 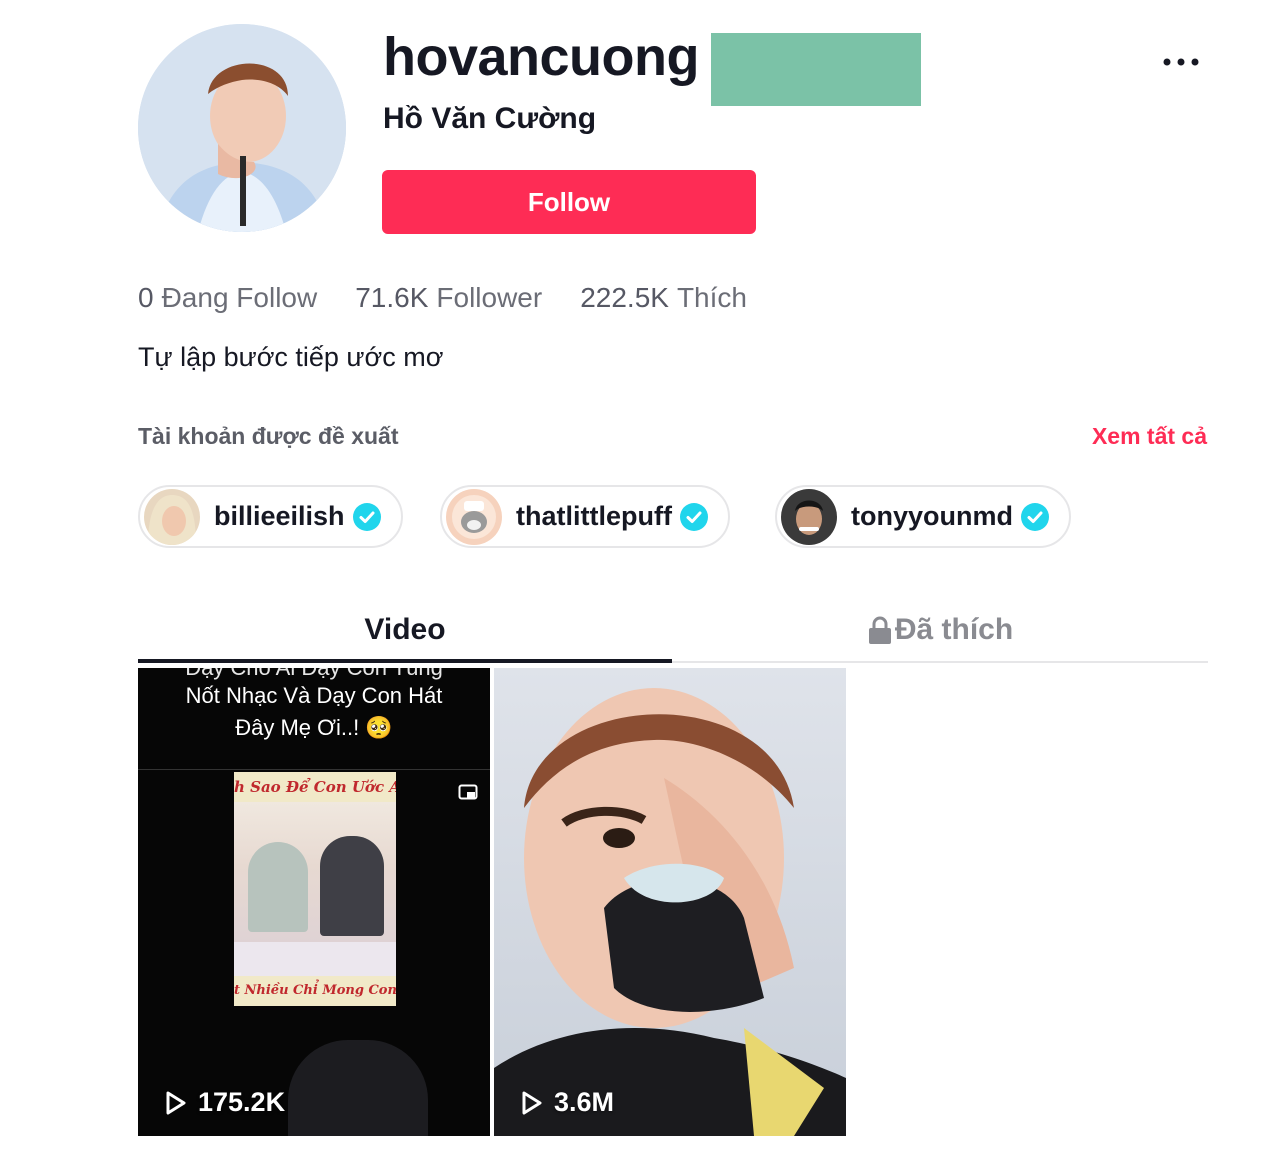 I want to click on tab-label: Video, so click(x=405, y=629).